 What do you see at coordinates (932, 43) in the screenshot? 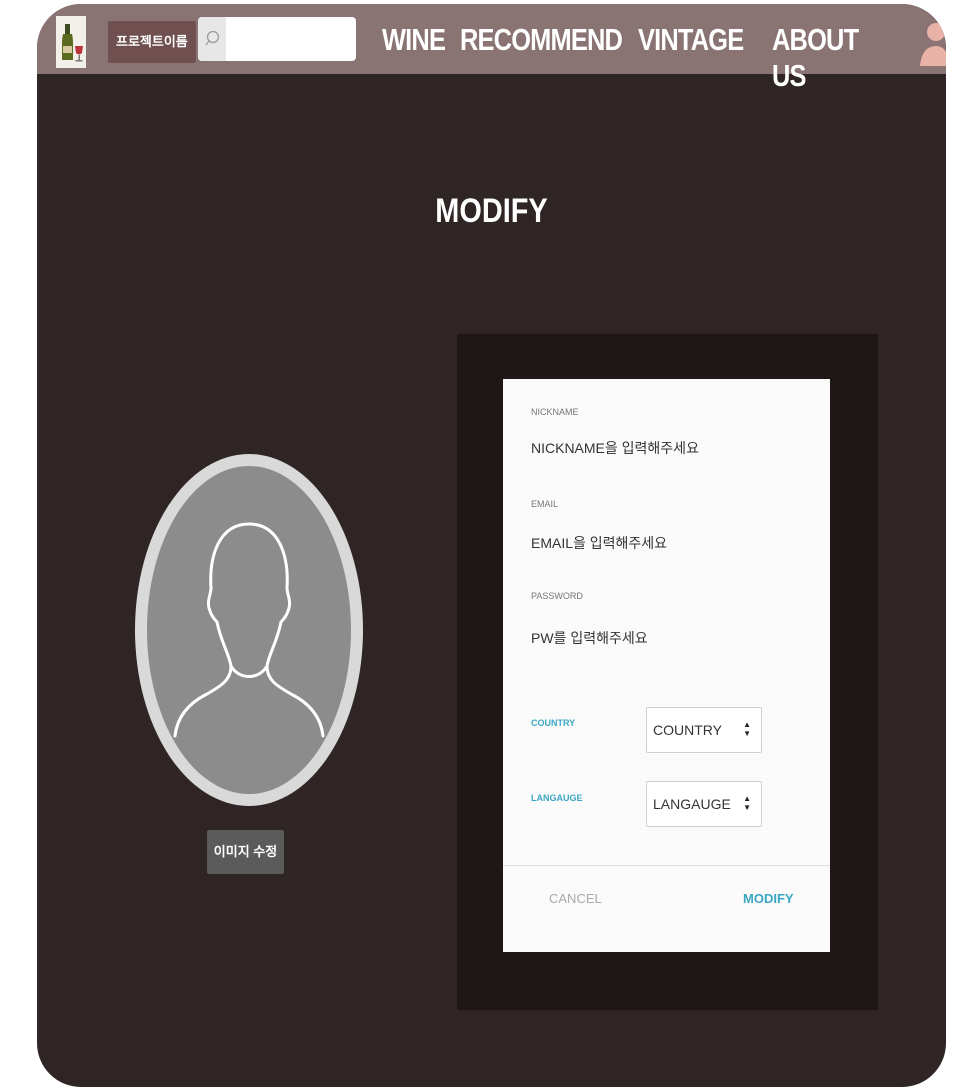
I see `user-icon` at bounding box center [932, 43].